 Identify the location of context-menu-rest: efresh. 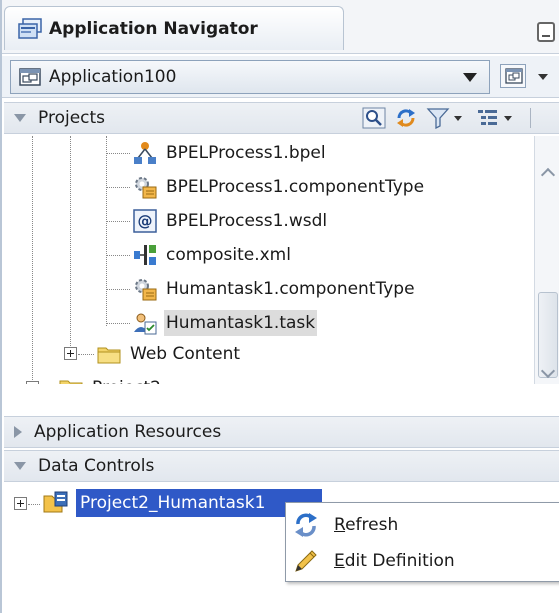
(372, 525).